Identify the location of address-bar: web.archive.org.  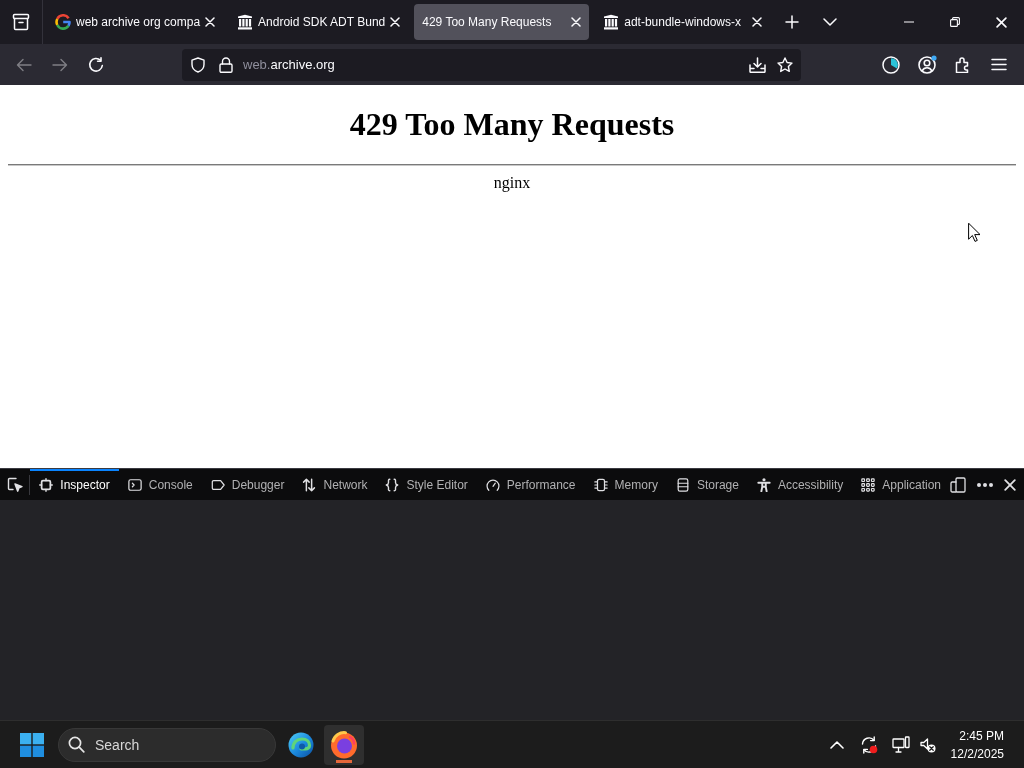
(491, 64).